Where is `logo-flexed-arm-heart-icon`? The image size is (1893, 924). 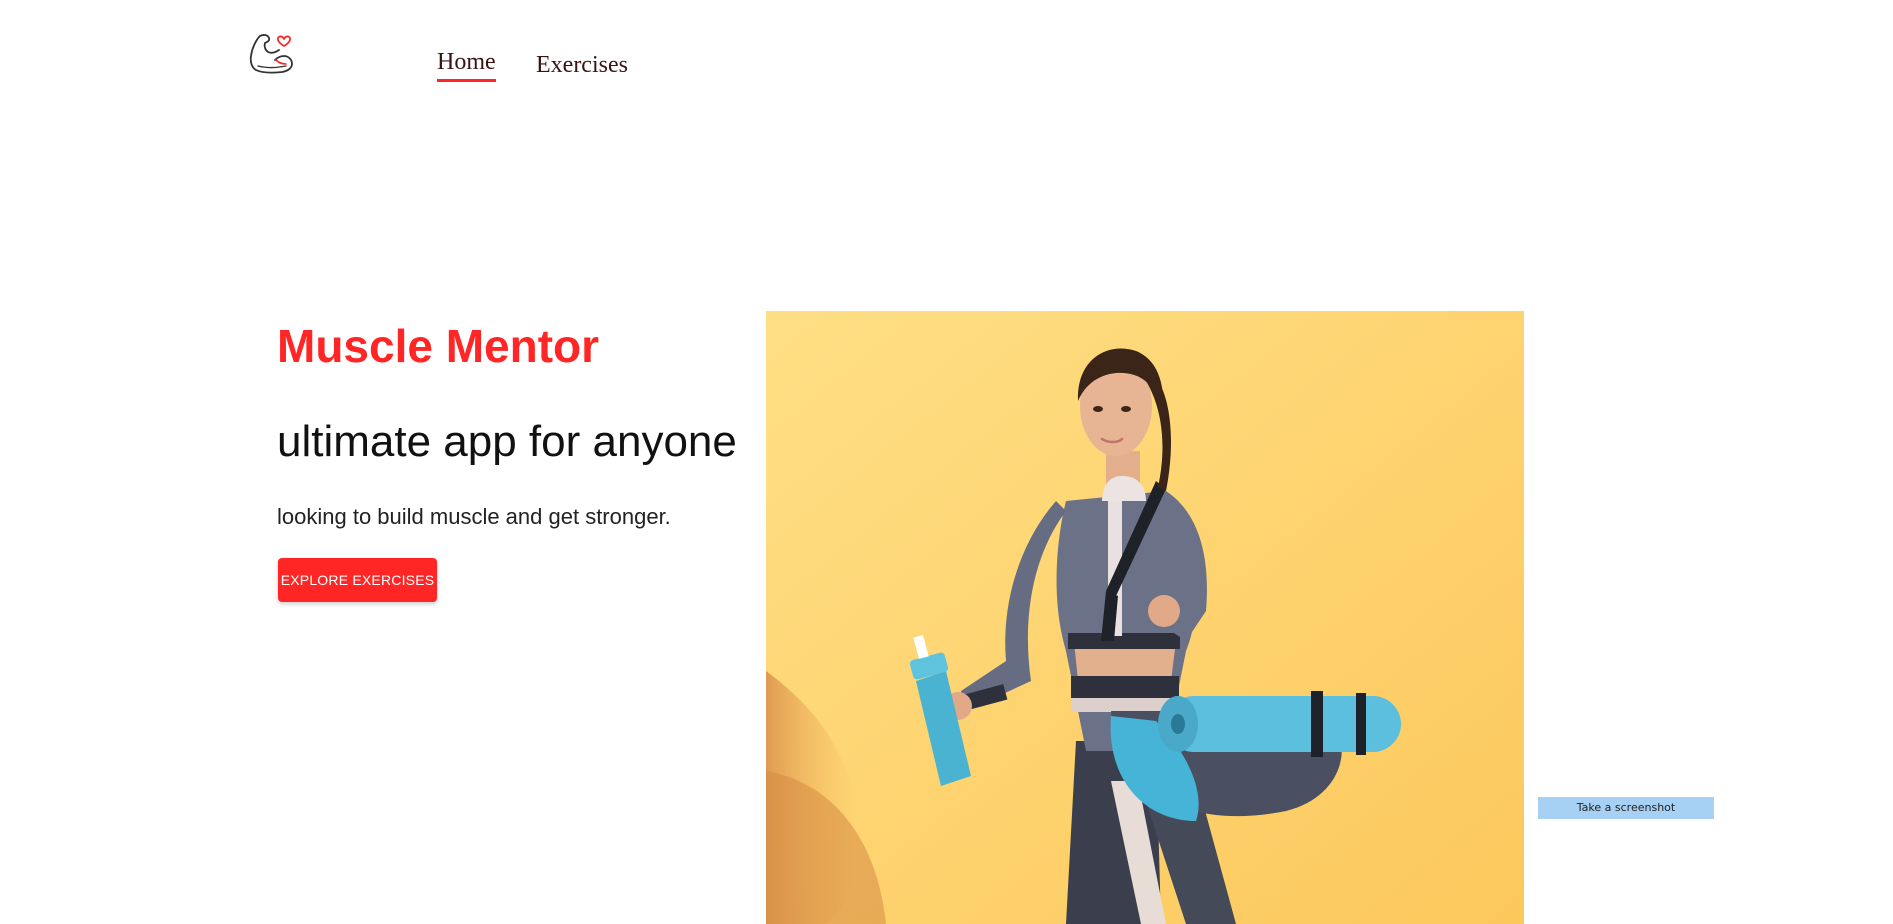
logo-flexed-arm-heart-icon is located at coordinates (272, 53).